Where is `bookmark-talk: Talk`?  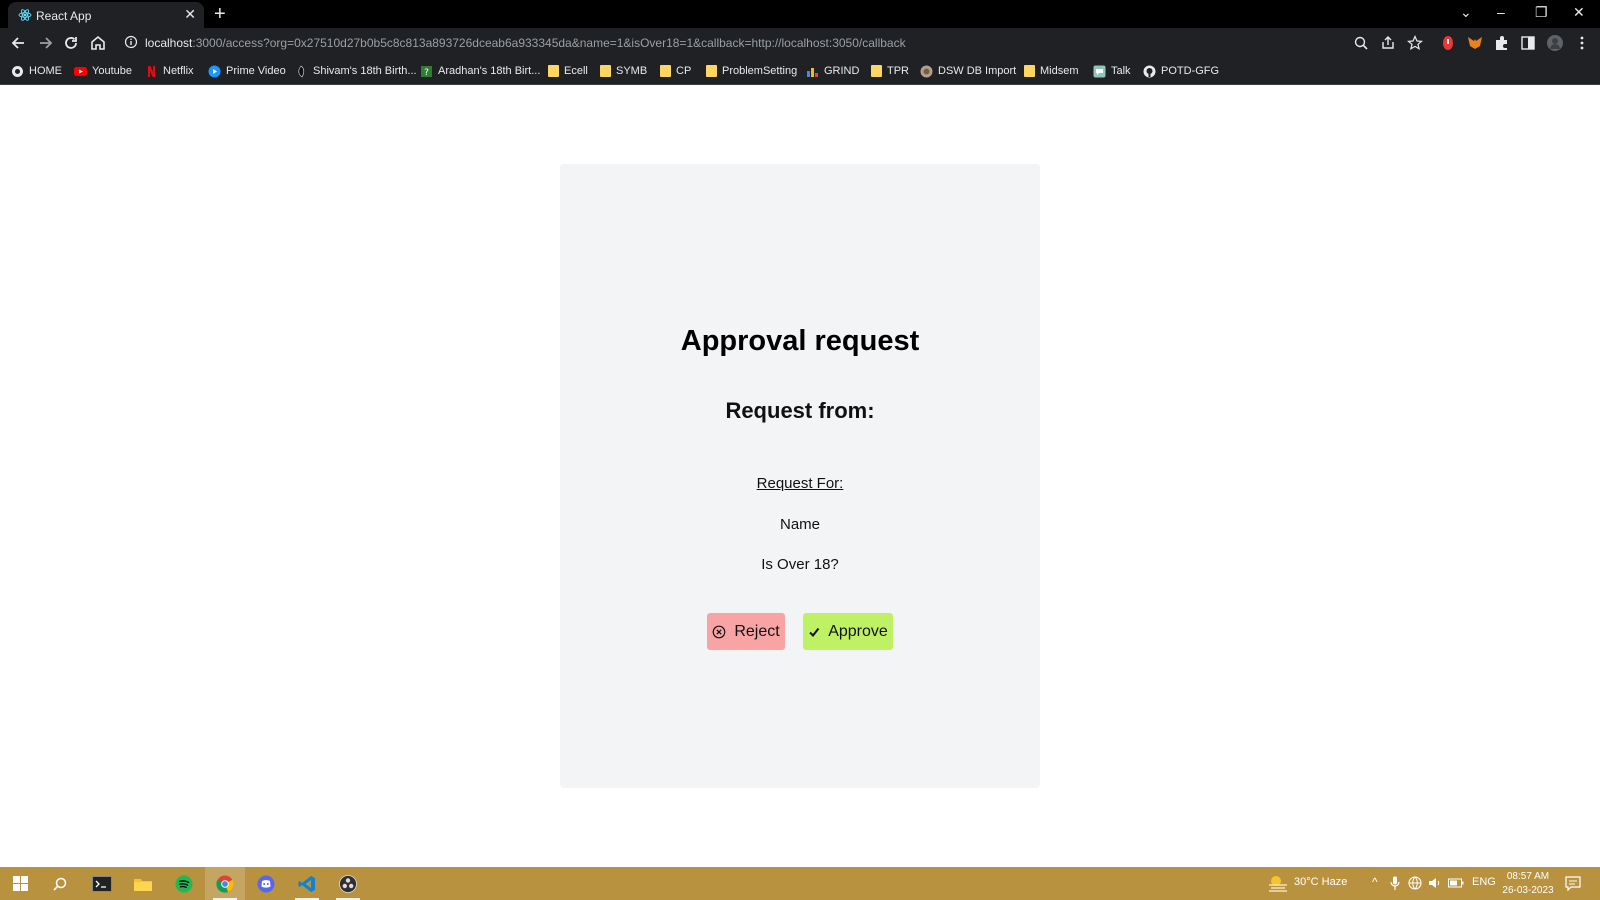 bookmark-talk: Talk is located at coordinates (1112, 71).